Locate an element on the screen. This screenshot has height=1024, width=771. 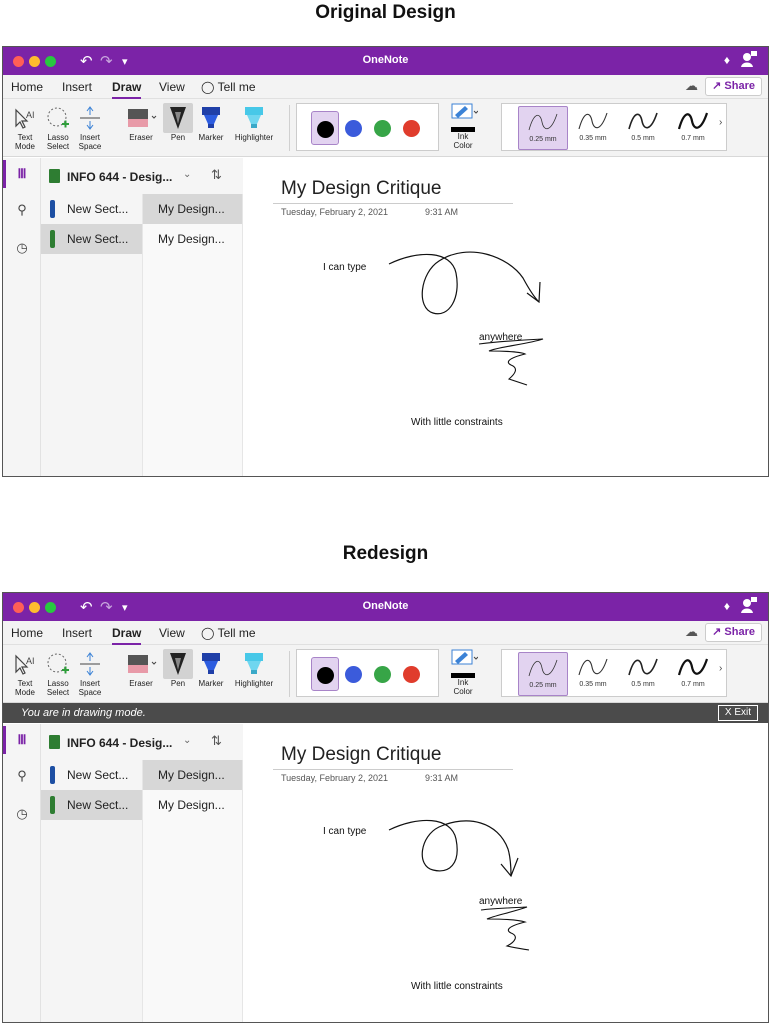
pen-icon is located at coordinates (178, 118).